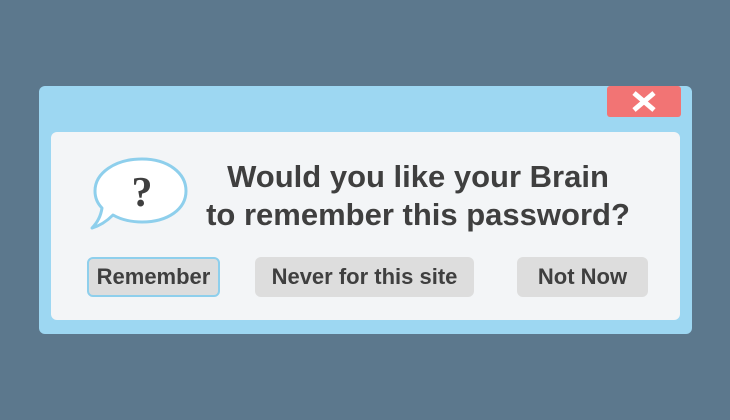 Image resolution: width=730 pixels, height=420 pixels. What do you see at coordinates (418, 176) in the screenshot?
I see `message-line-1: Would you like your Brain` at bounding box center [418, 176].